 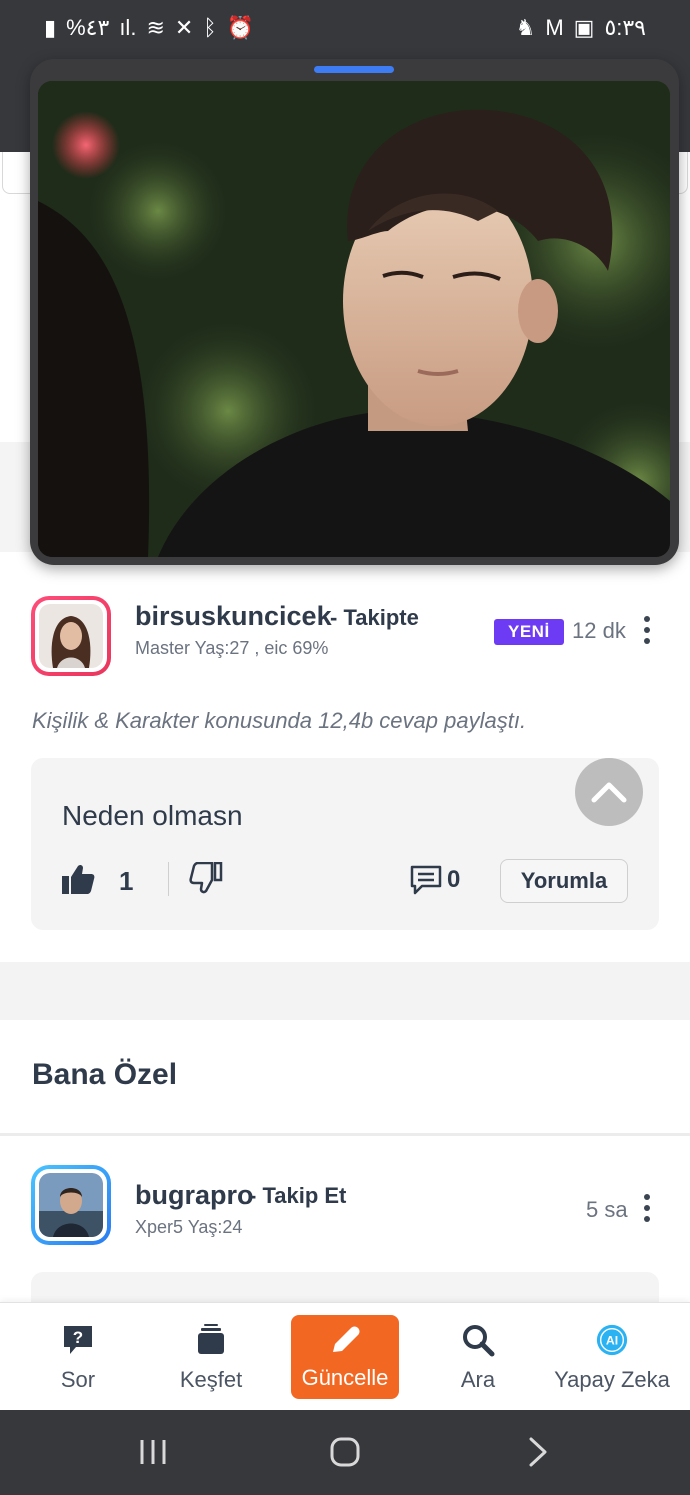 I want to click on answer-text: Neden olmasn, so click(x=152, y=816).